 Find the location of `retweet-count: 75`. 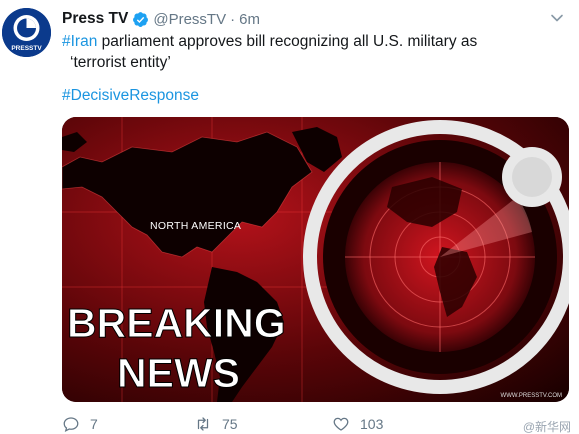

retweet-count: 75 is located at coordinates (230, 424).